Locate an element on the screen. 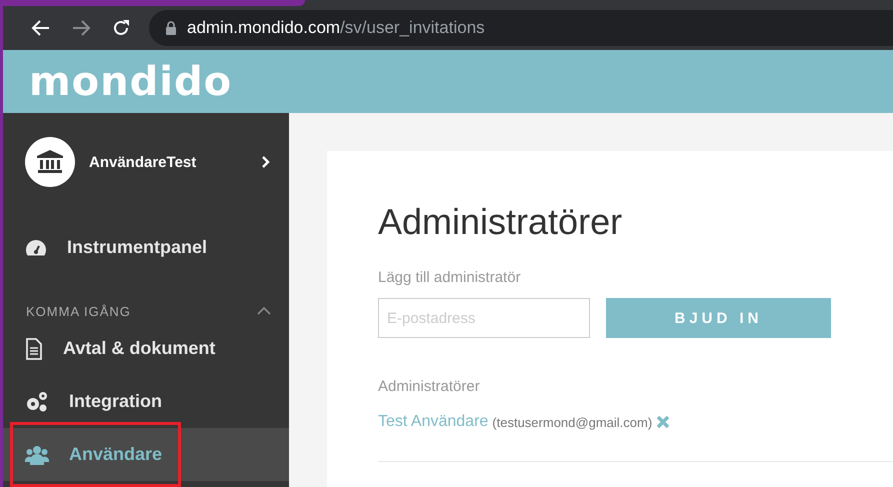  forward-arrow-icon is located at coordinates (81, 28).